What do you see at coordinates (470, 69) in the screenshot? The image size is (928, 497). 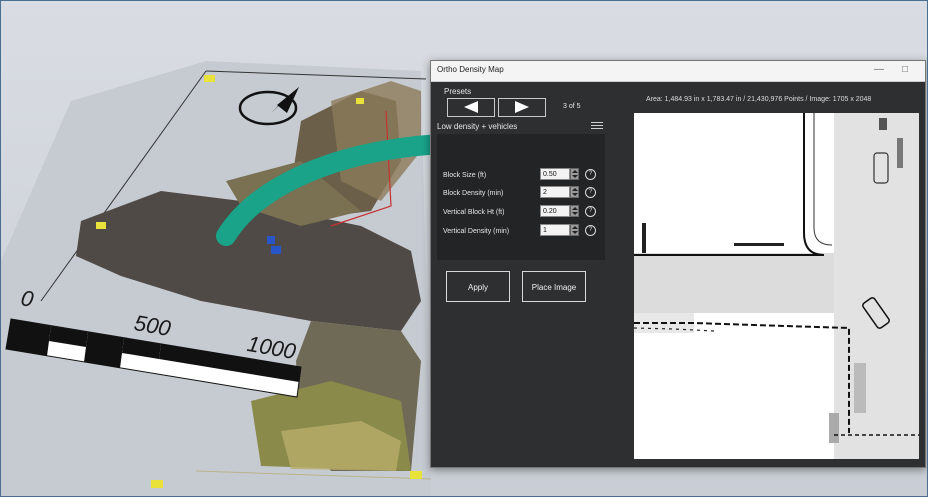 I see `dialog-title: Ortho Density Map` at bounding box center [470, 69].